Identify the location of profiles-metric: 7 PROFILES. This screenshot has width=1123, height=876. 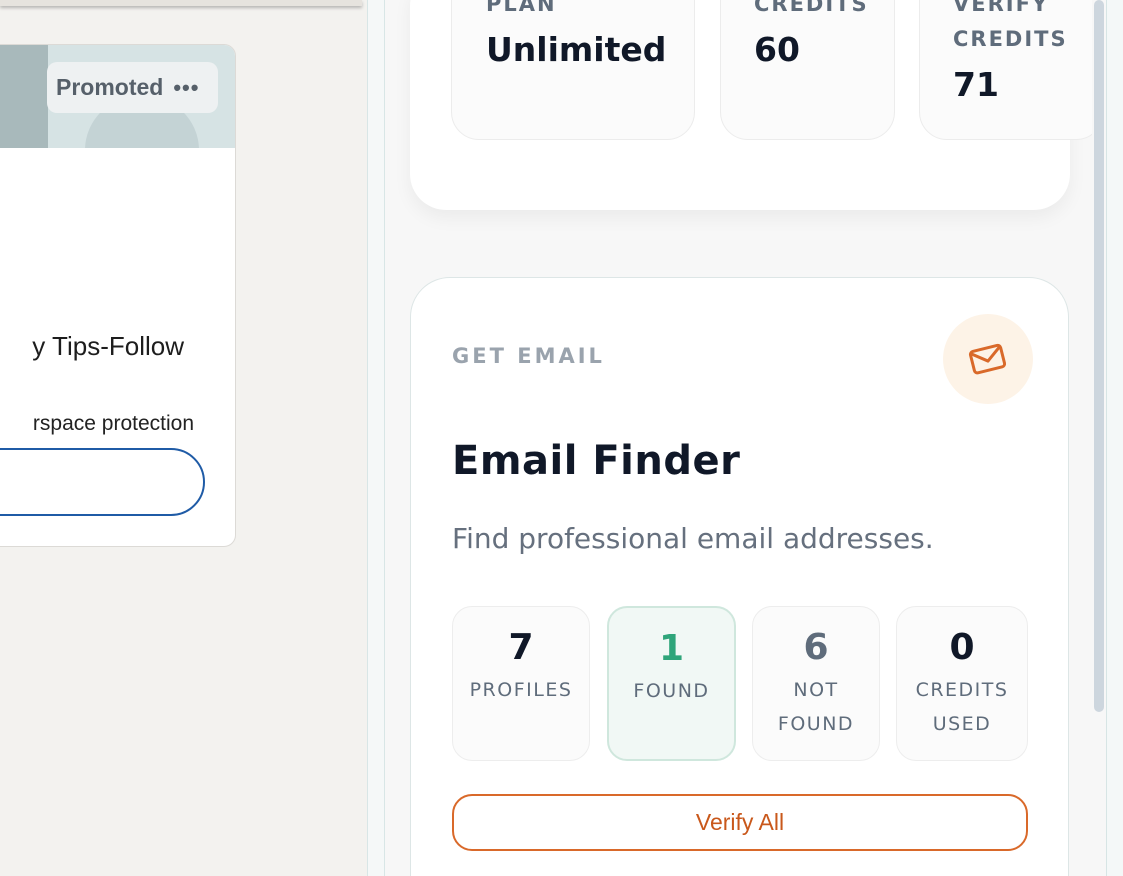
(521, 683).